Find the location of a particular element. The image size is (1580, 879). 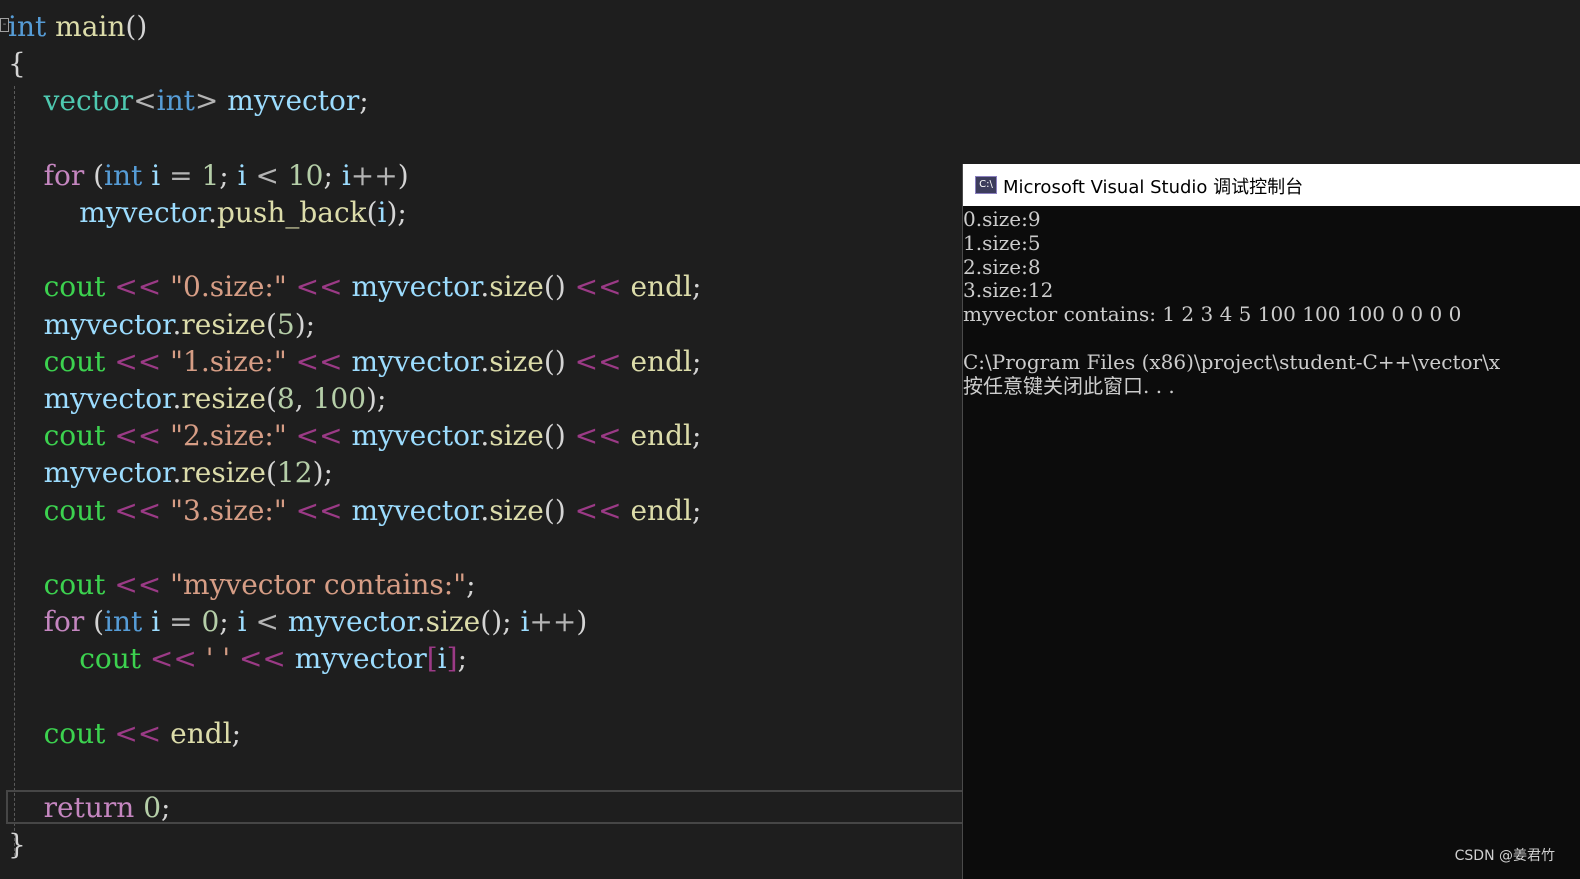

code-token: ++ is located at coordinates (553, 622).